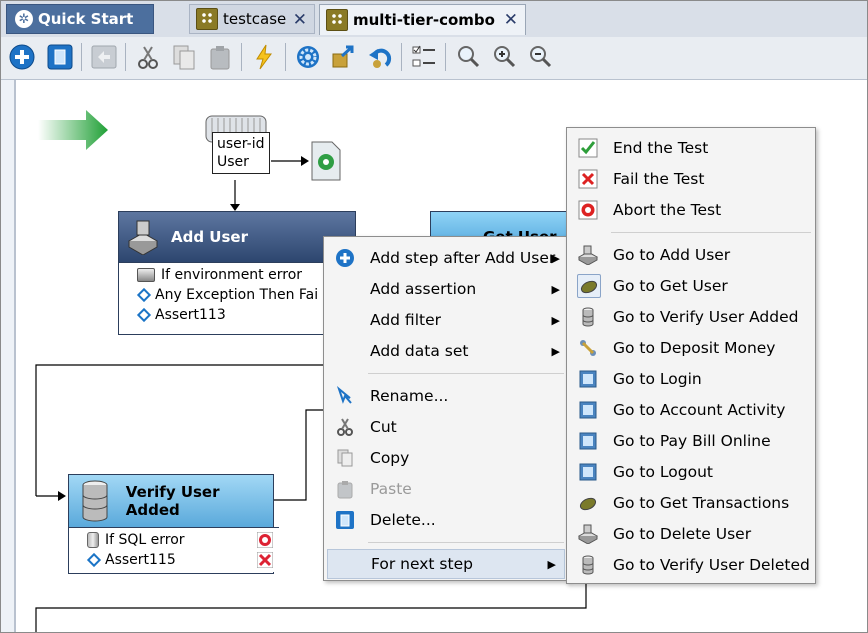 The image size is (868, 633). I want to click on submenu-item-label: Go to Verify User Added, so click(706, 317).